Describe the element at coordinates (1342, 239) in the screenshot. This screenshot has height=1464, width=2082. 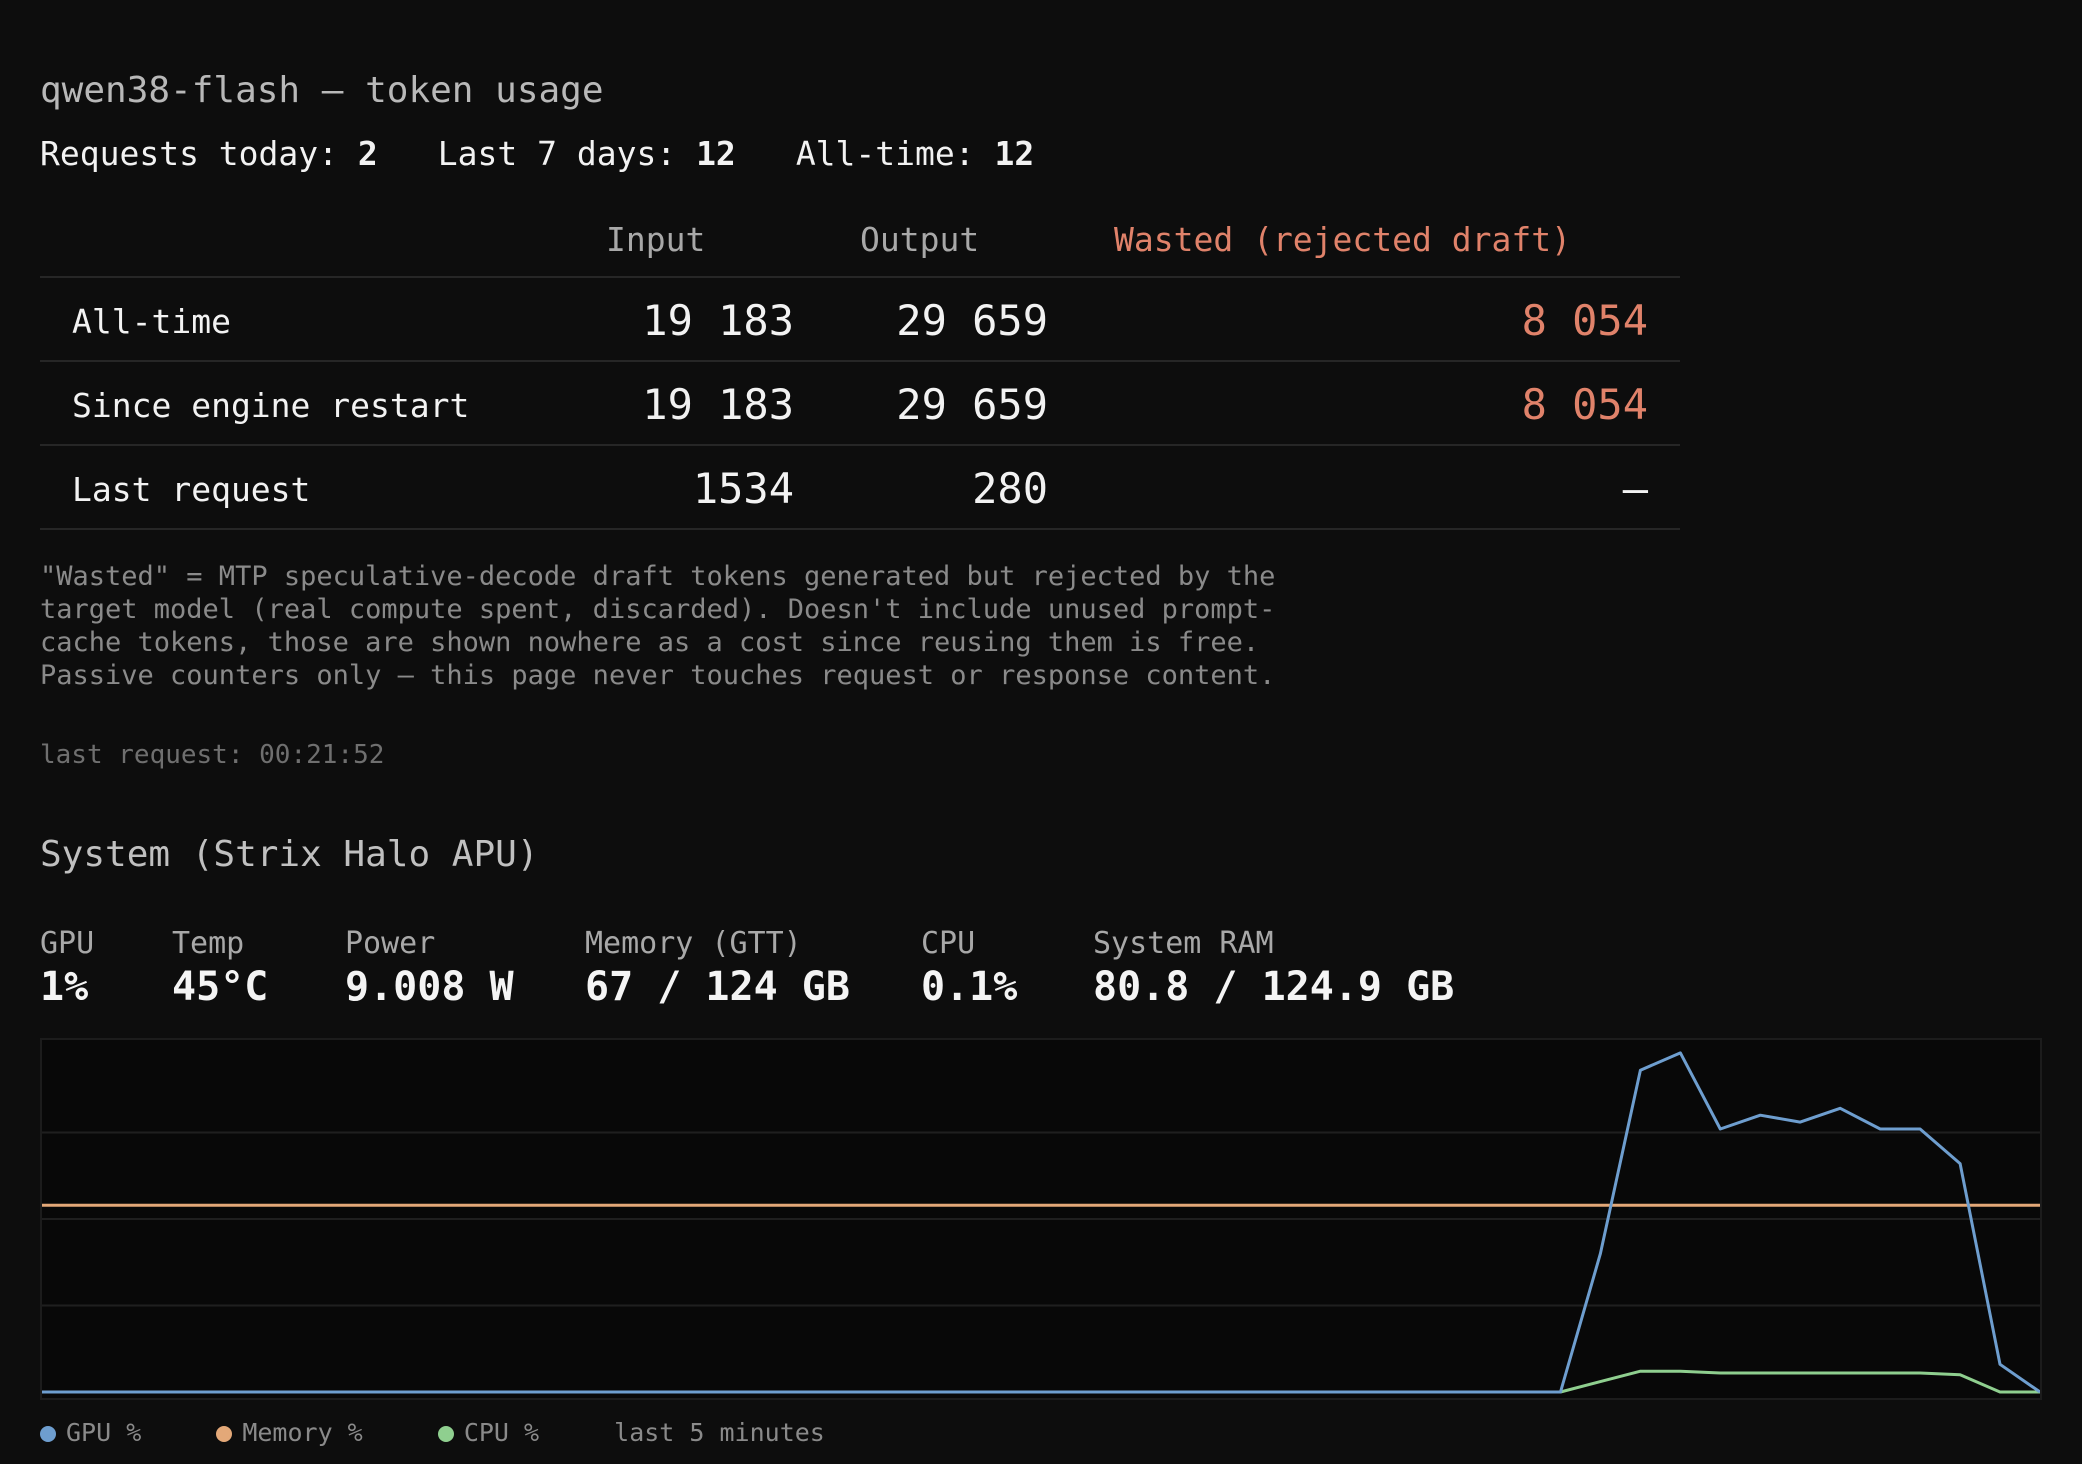
I see `column-wasted: Wasted (rejected draft)` at that location.